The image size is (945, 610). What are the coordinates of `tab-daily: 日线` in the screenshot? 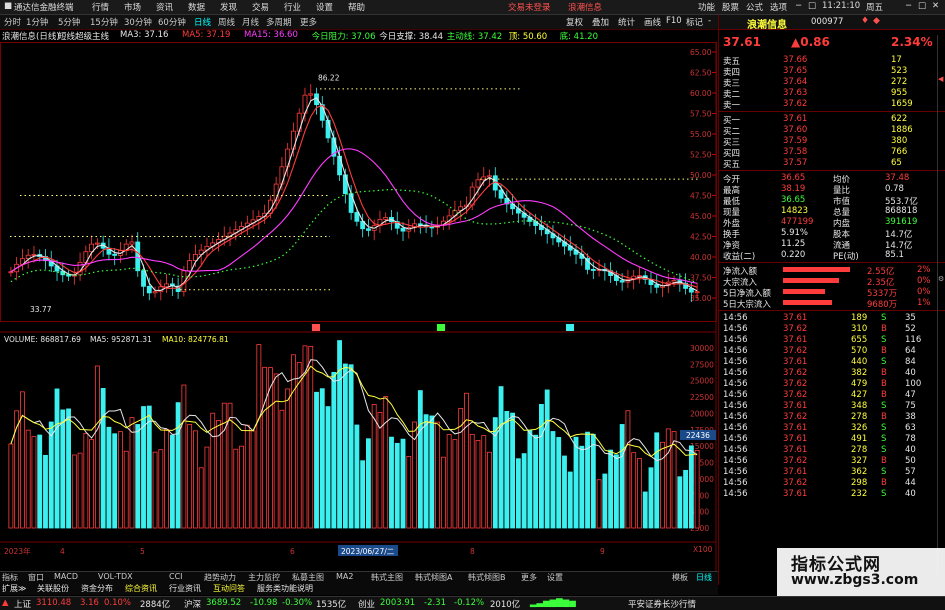 It's located at (202, 22).